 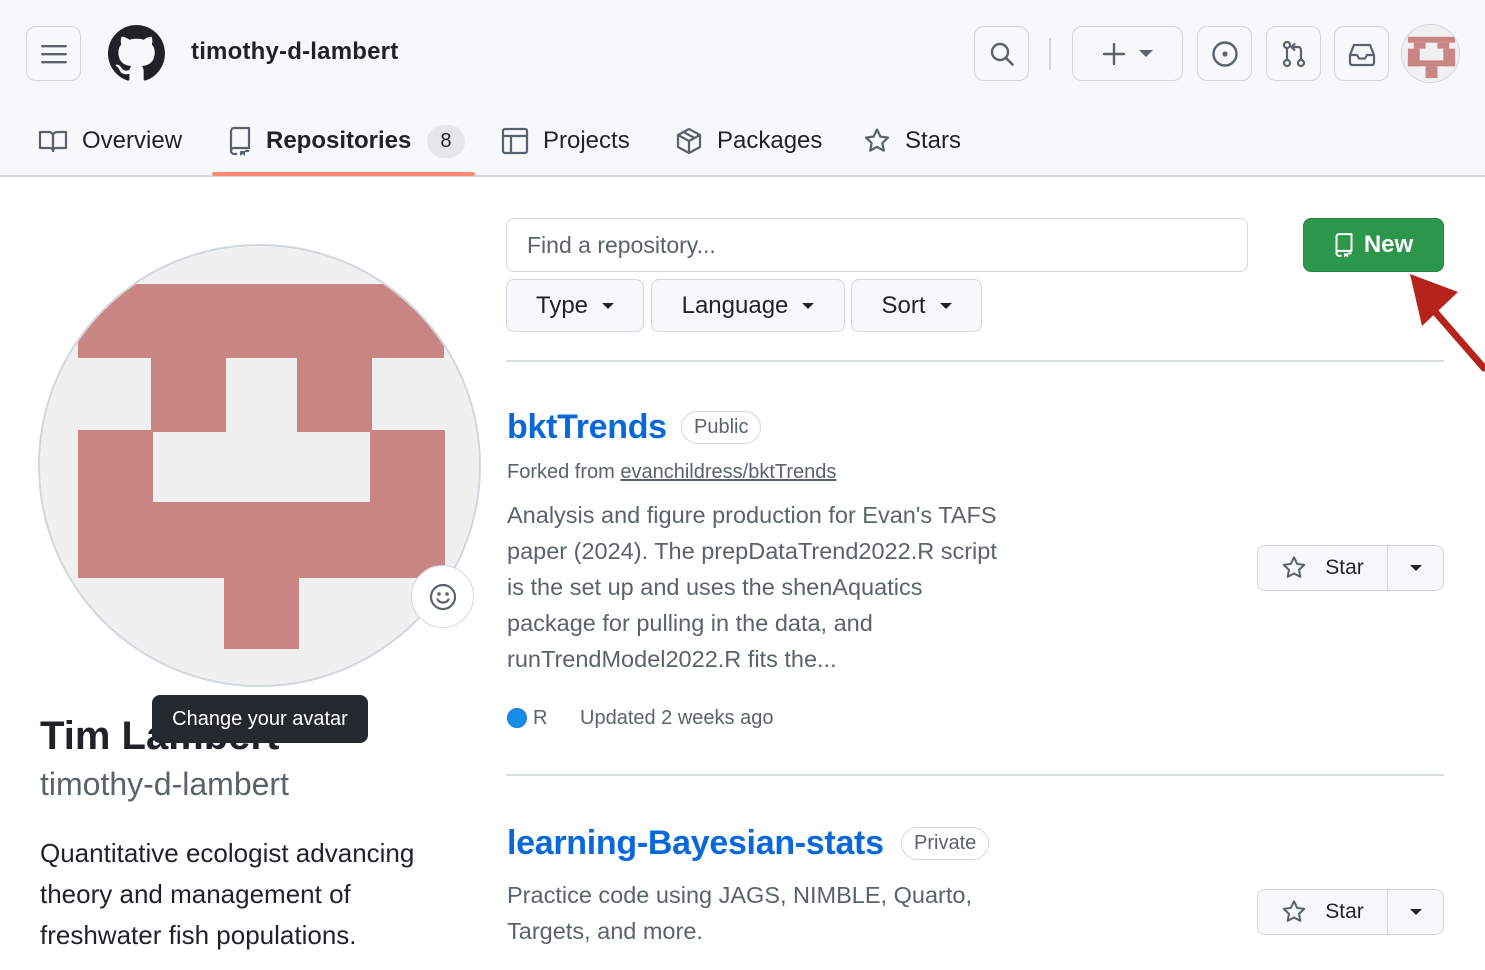 I want to click on menu-button, so click(x=53, y=53).